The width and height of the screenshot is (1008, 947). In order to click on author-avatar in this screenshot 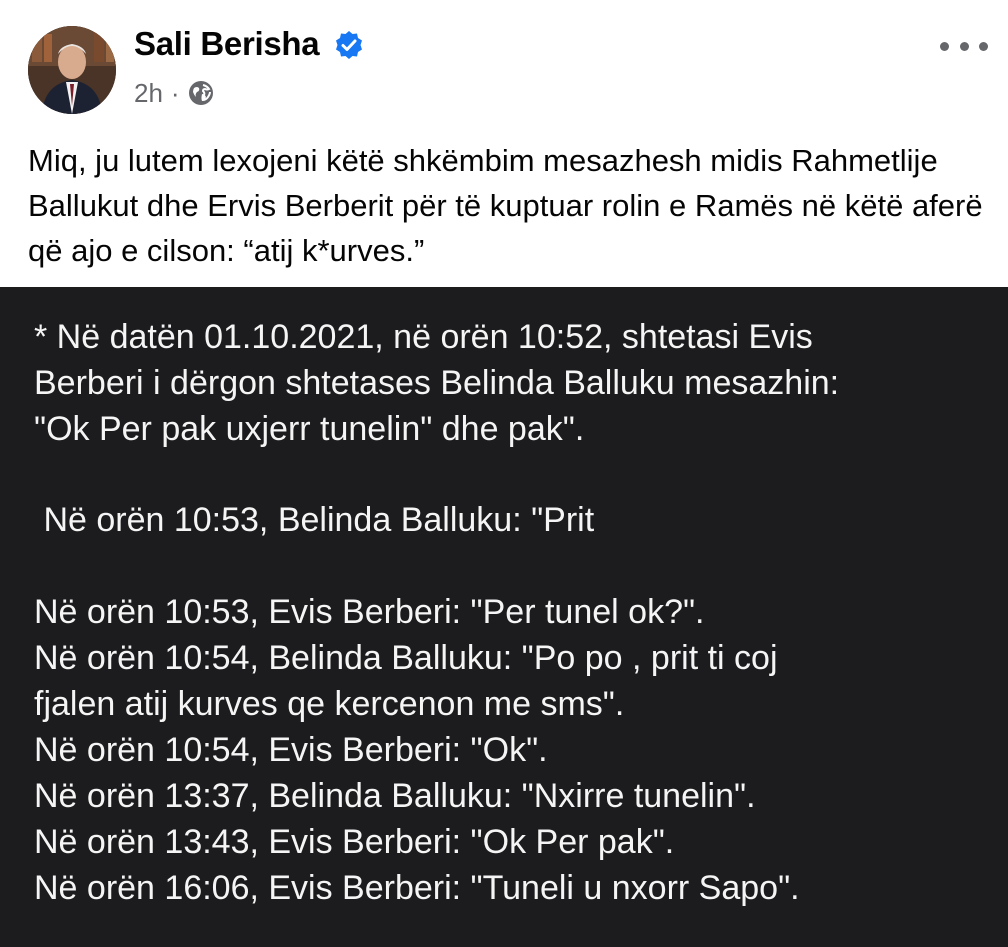, I will do `click(72, 70)`.